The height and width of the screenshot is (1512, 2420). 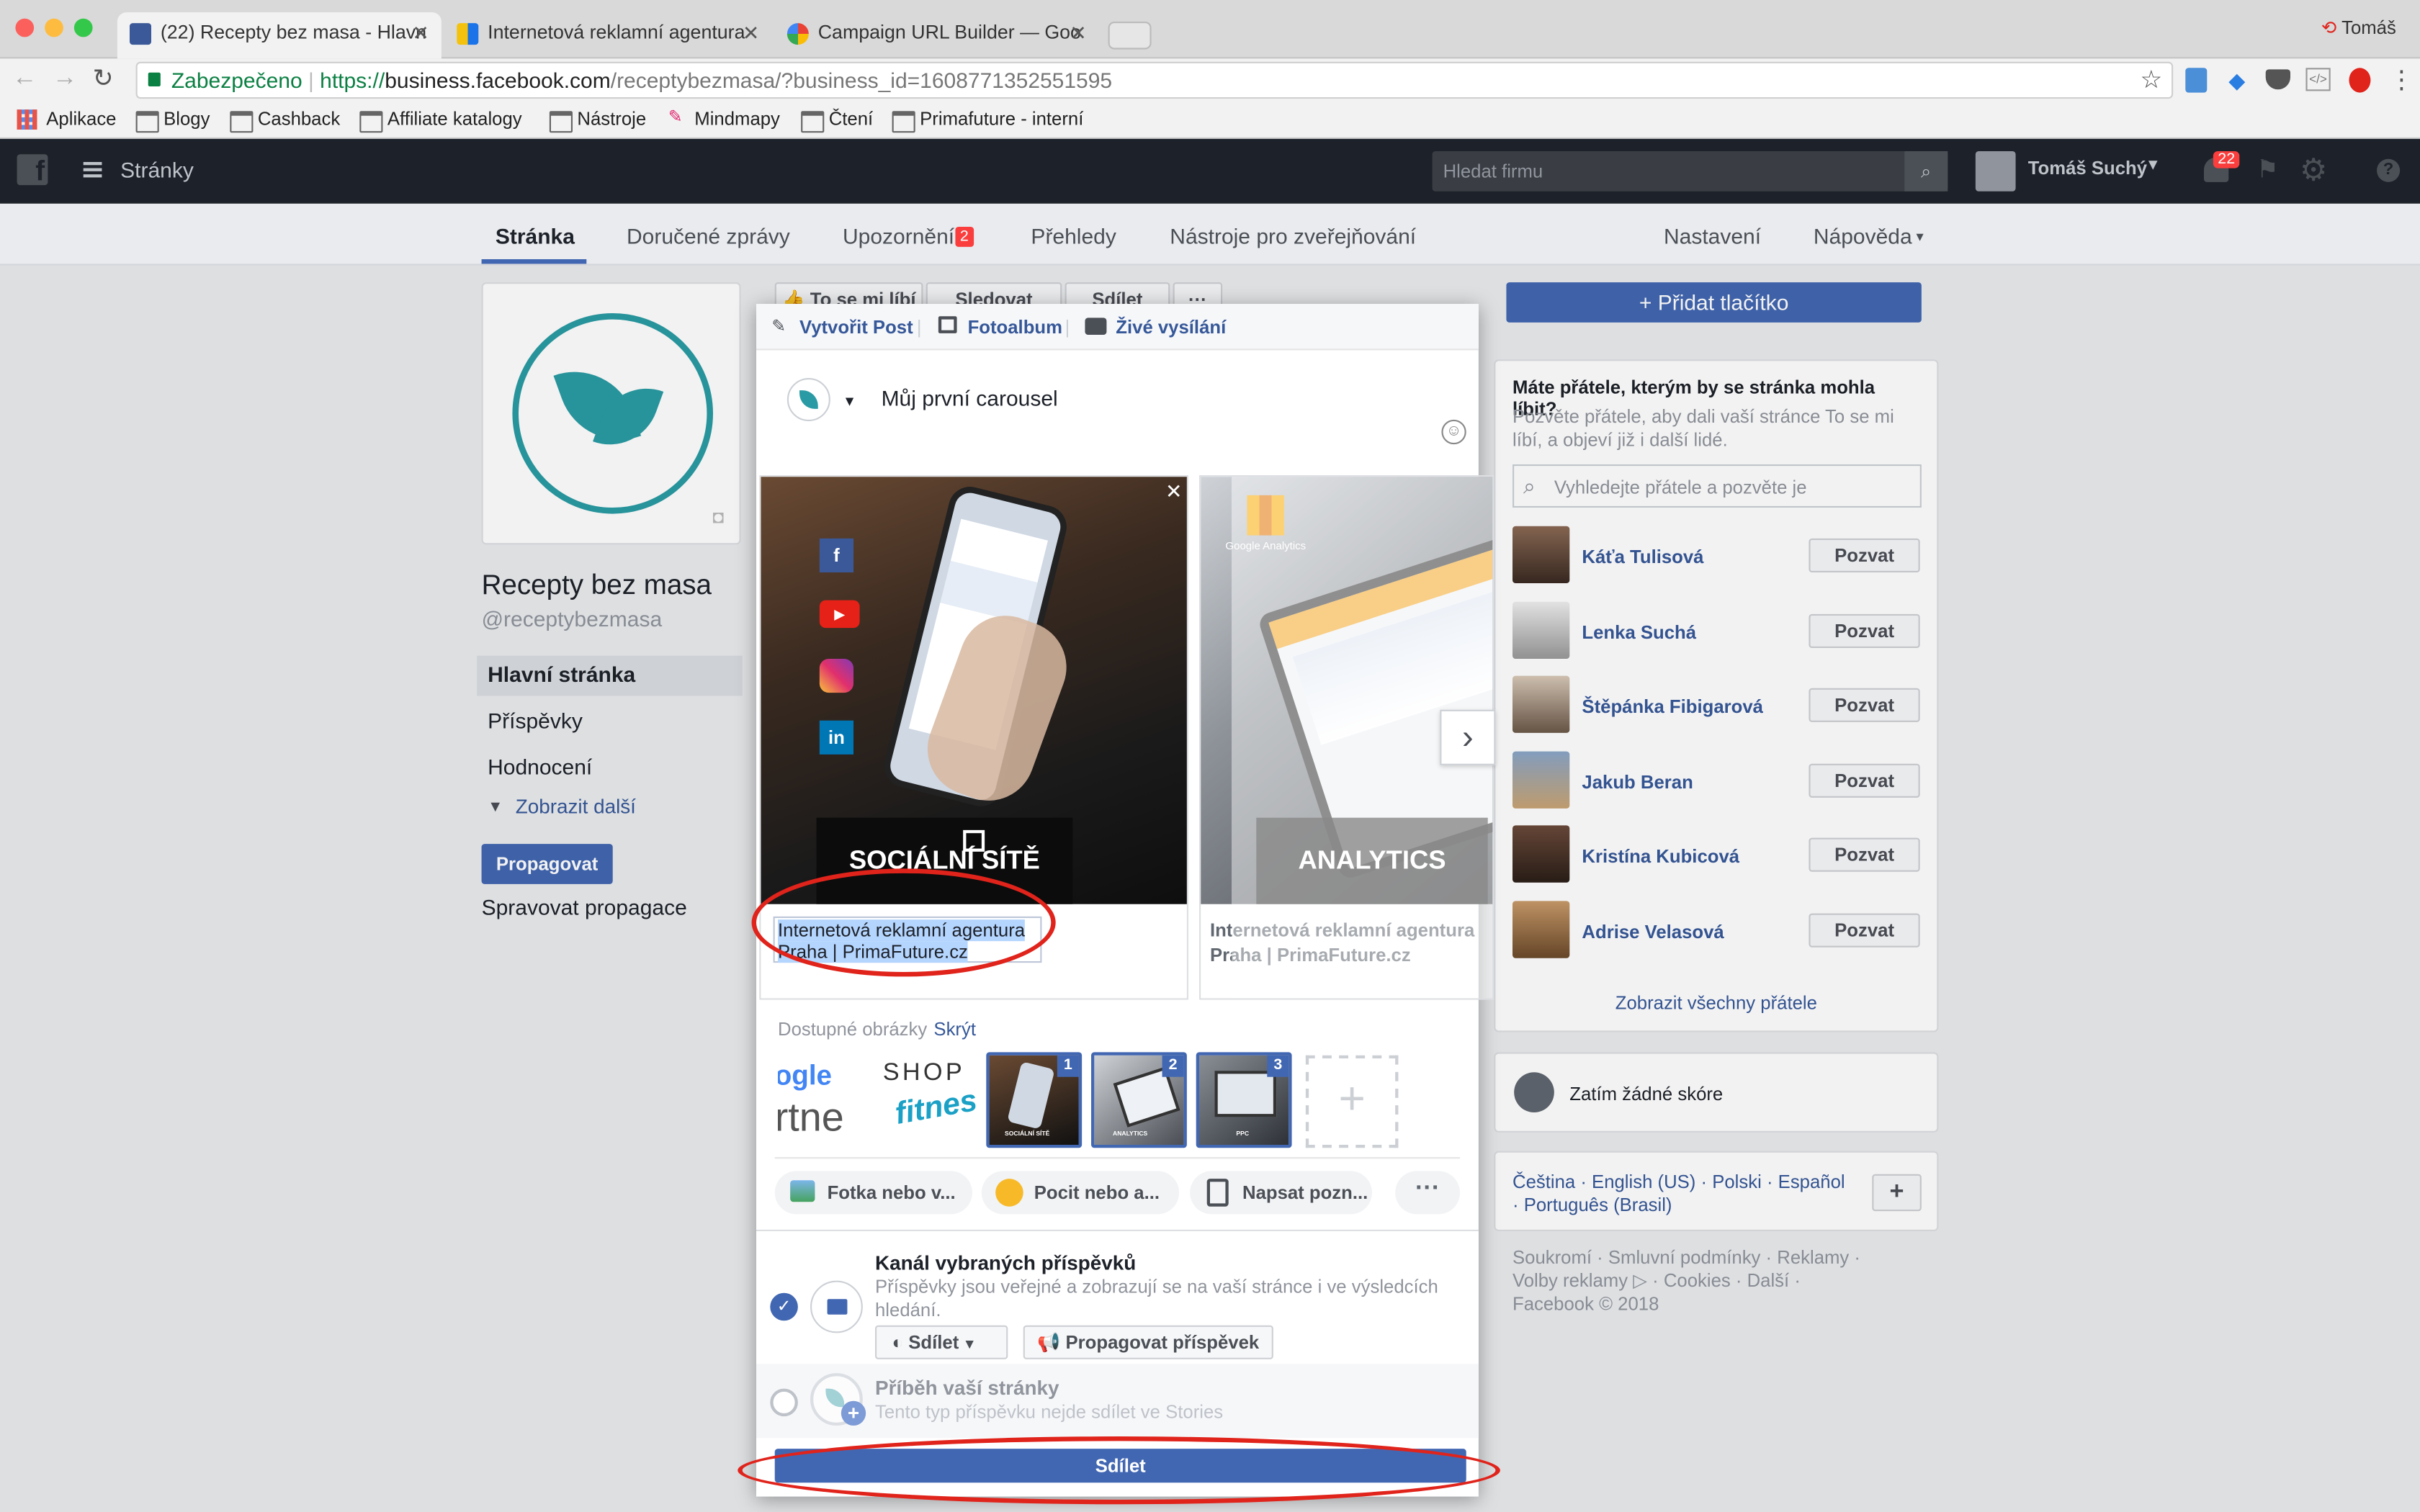 I want to click on flag-icon: ⚑, so click(x=2268, y=169).